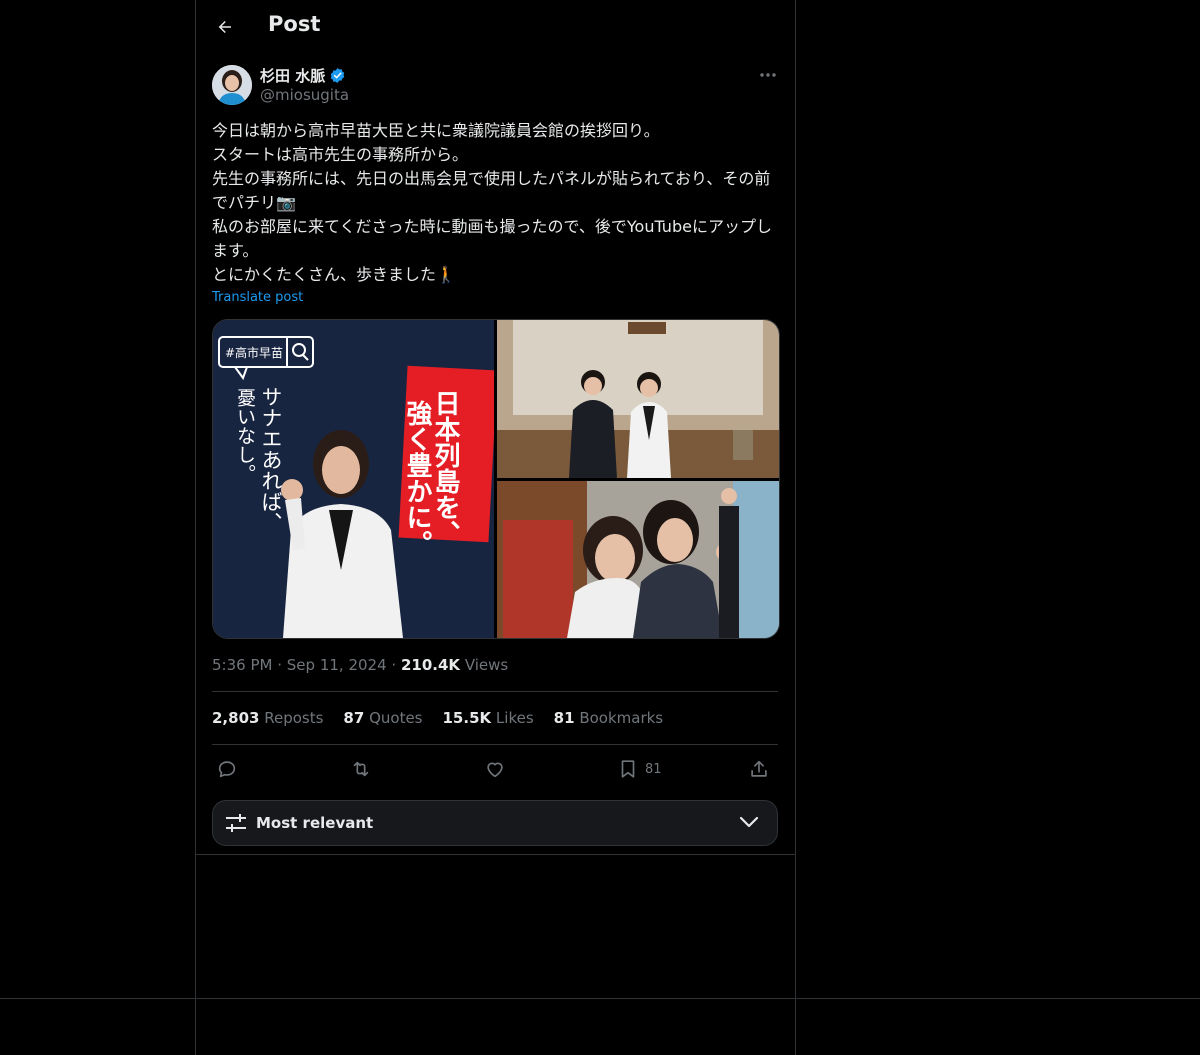  I want to click on banner-line-2: 強く豊かに。, so click(417, 478).